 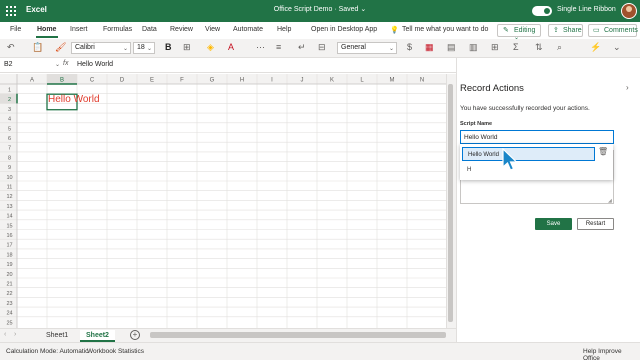 What do you see at coordinates (149, 29) in the screenshot?
I see `menu-data: Data` at bounding box center [149, 29].